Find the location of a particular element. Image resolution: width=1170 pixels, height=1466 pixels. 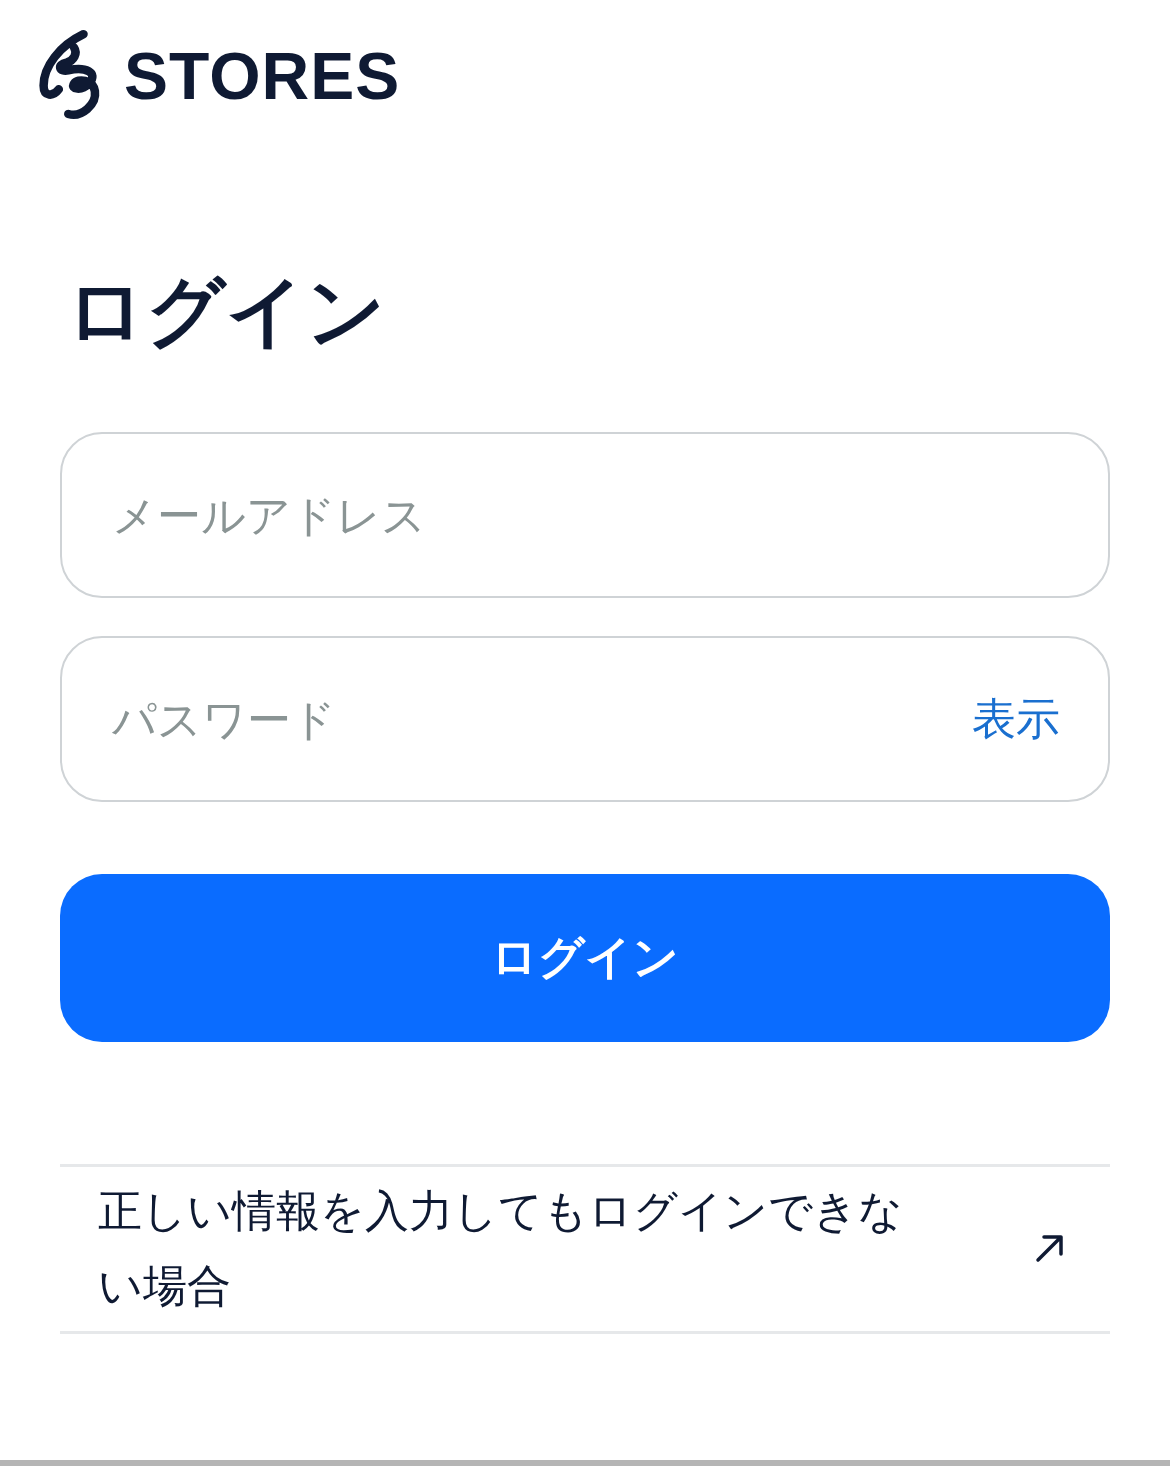

login-button: ログイン is located at coordinates (585, 958).